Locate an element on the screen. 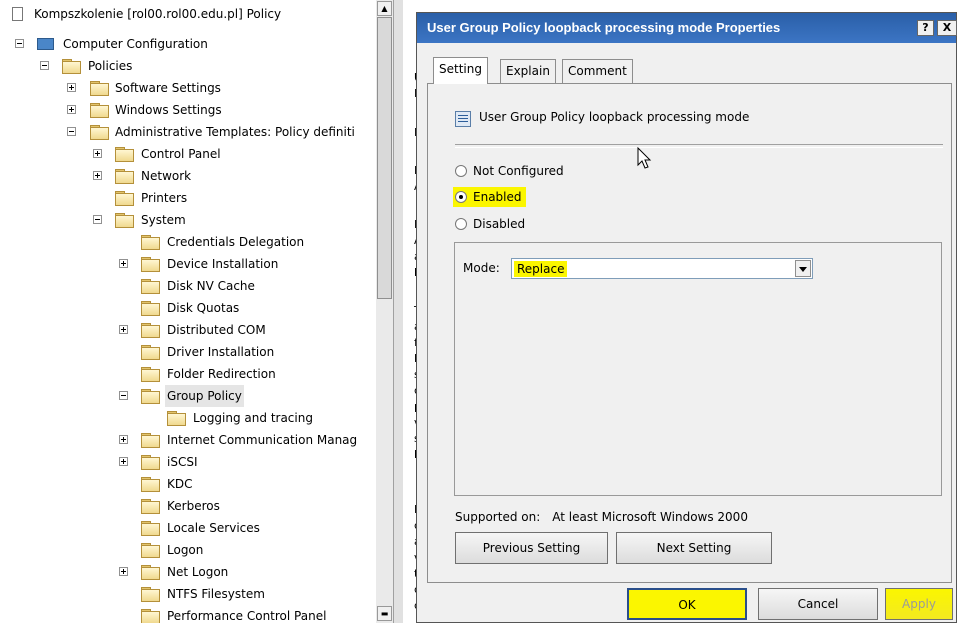 The height and width of the screenshot is (623, 957). tree-item-label: Logon is located at coordinates (185, 550).